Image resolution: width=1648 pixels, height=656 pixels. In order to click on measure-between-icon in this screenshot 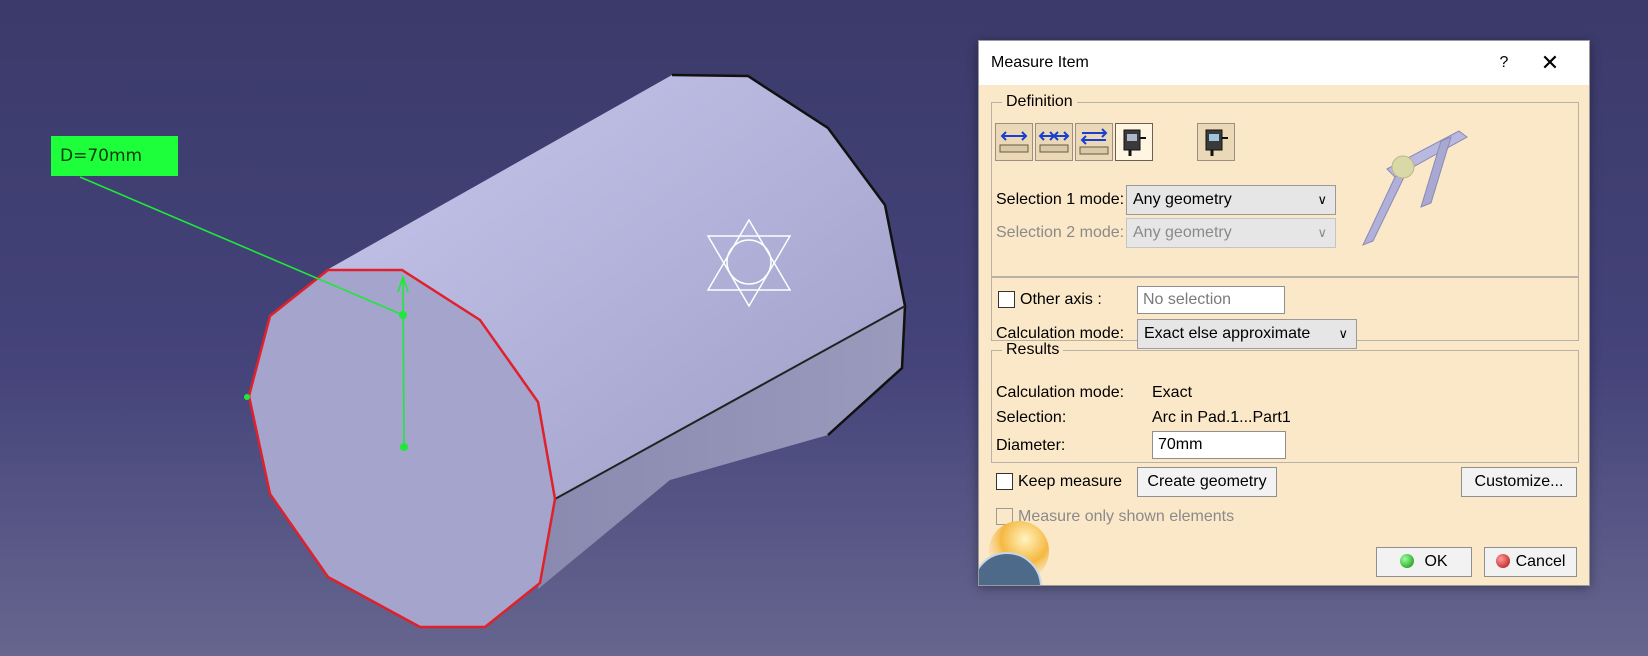, I will do `click(1014, 142)`.